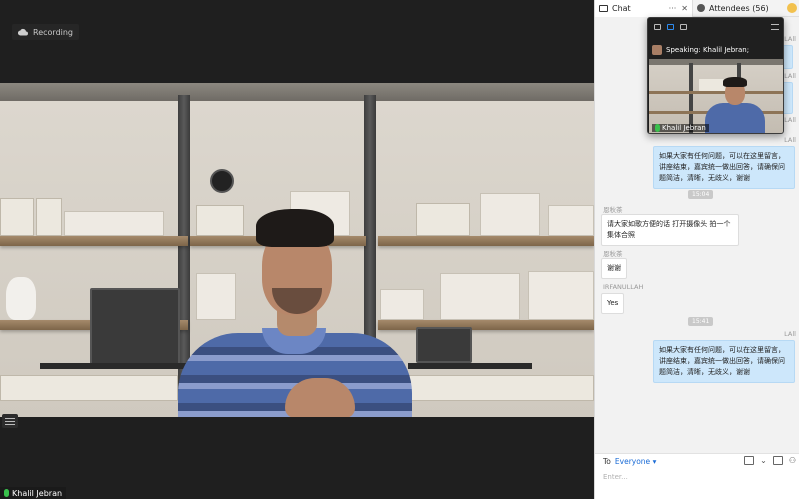  What do you see at coordinates (607, 461) in the screenshot?
I see `to-label: To` at bounding box center [607, 461].